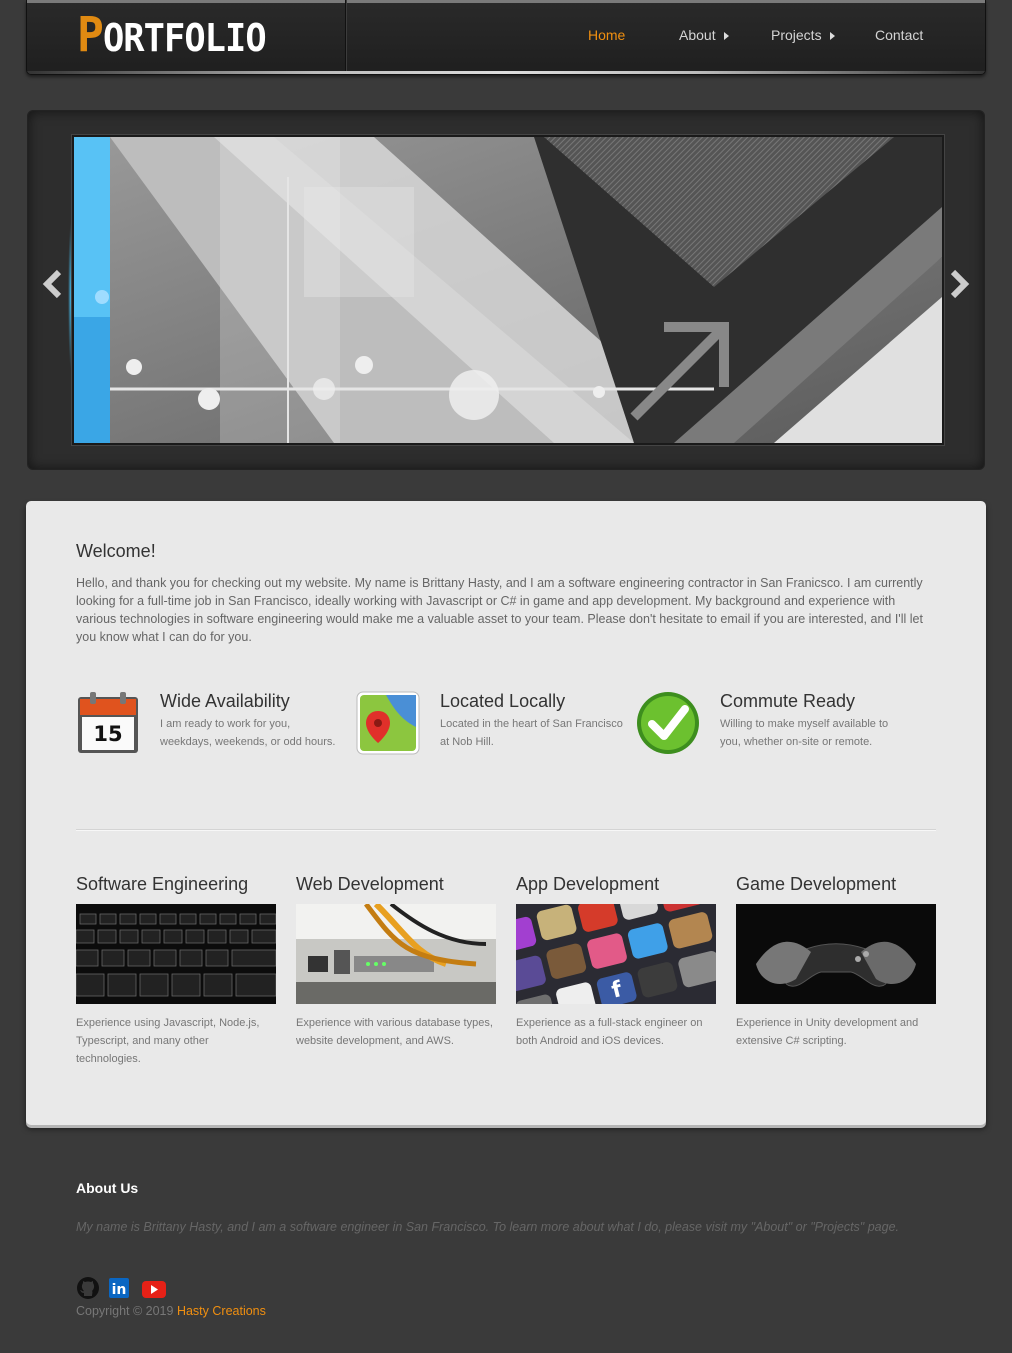  I want to click on github-link, so click(88, 1288).